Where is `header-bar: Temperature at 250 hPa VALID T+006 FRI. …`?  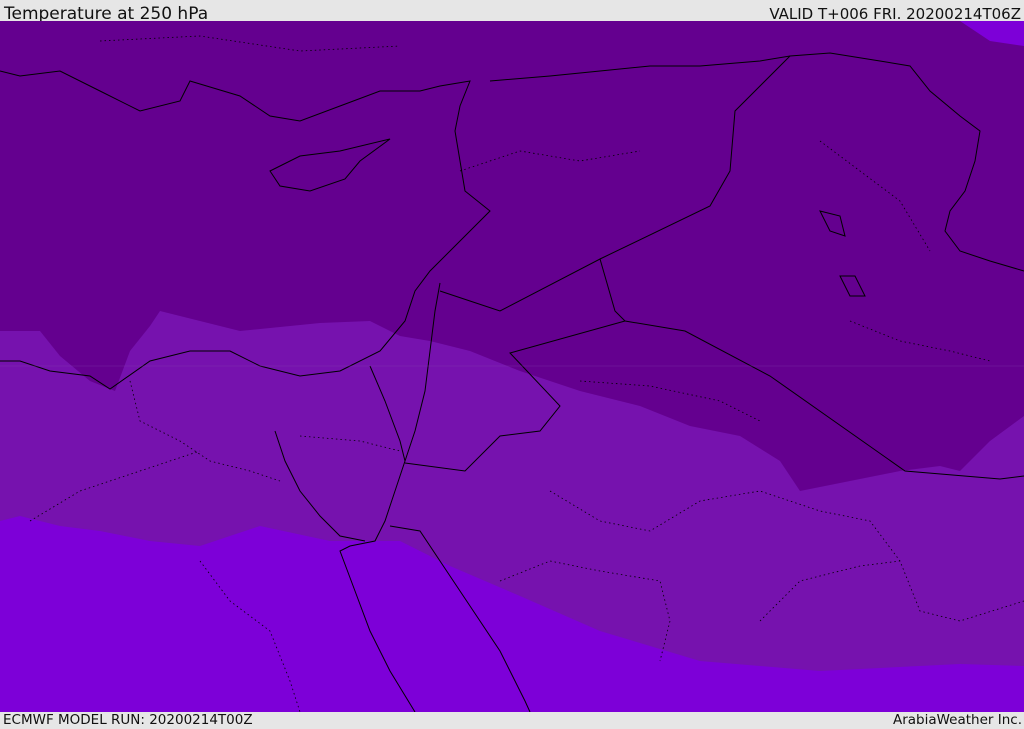 header-bar: Temperature at 250 hPa VALID T+006 FRI. … is located at coordinates (512, 12).